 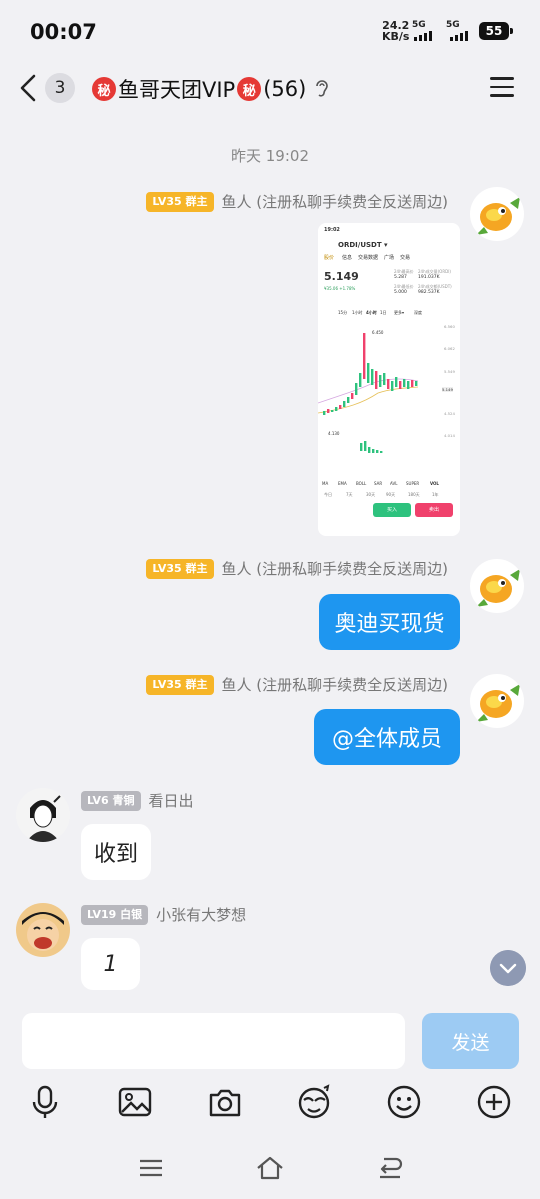 I want to click on message-bubble: 1, so click(x=110, y=964).